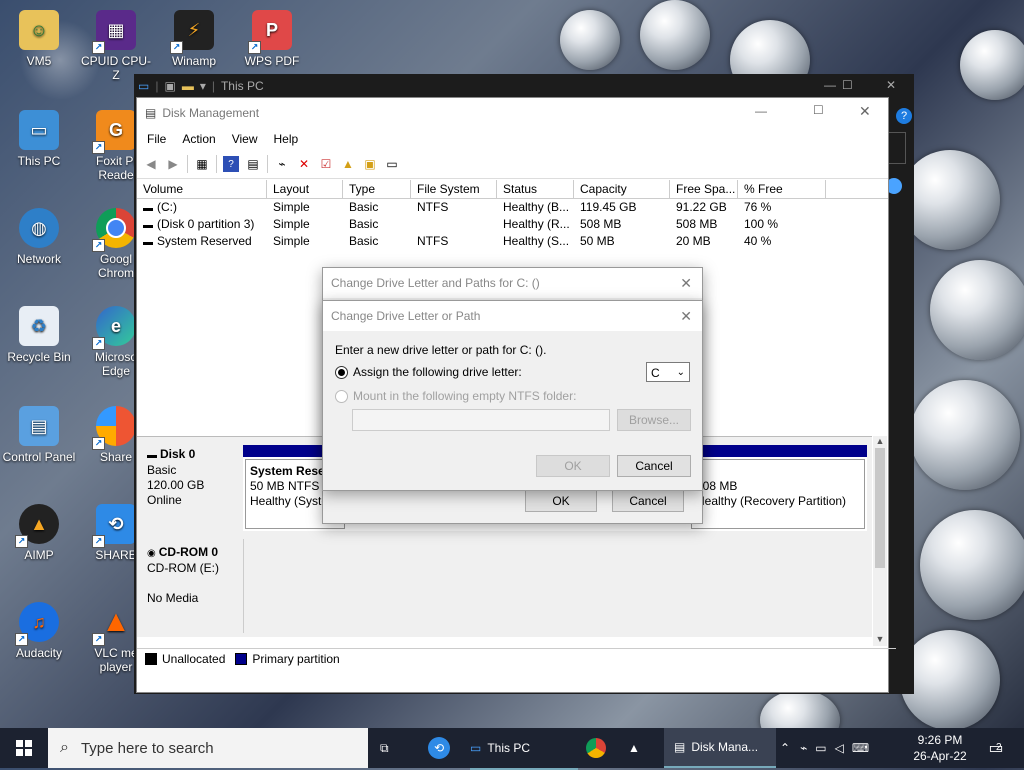 This screenshot has width=1024, height=770. I want to click on dialog-title: Change Drive Letter and Paths for C: (), so click(435, 283).